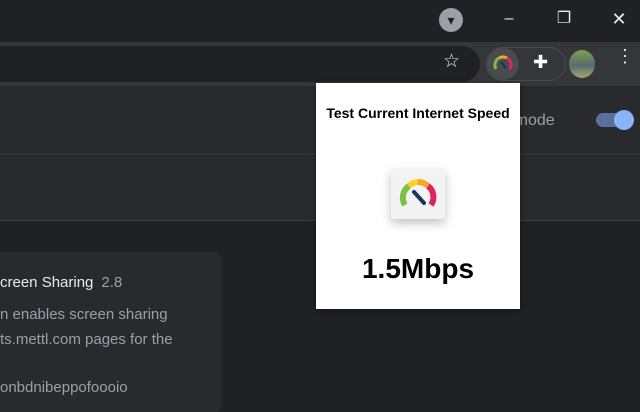 The image size is (640, 412). What do you see at coordinates (619, 19) in the screenshot?
I see `close-button: ✕` at bounding box center [619, 19].